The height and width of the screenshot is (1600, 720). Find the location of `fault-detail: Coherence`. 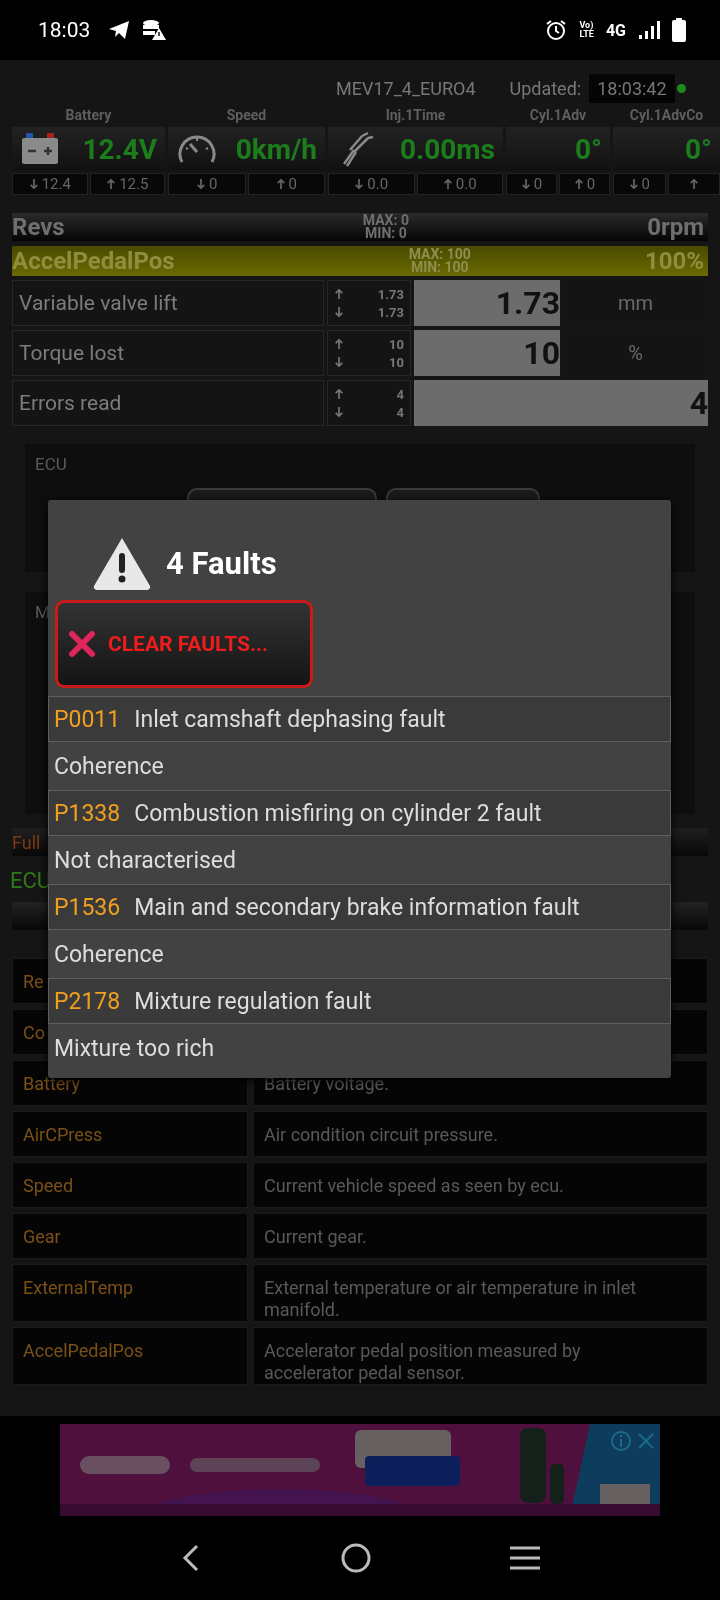

fault-detail: Coherence is located at coordinates (109, 766).